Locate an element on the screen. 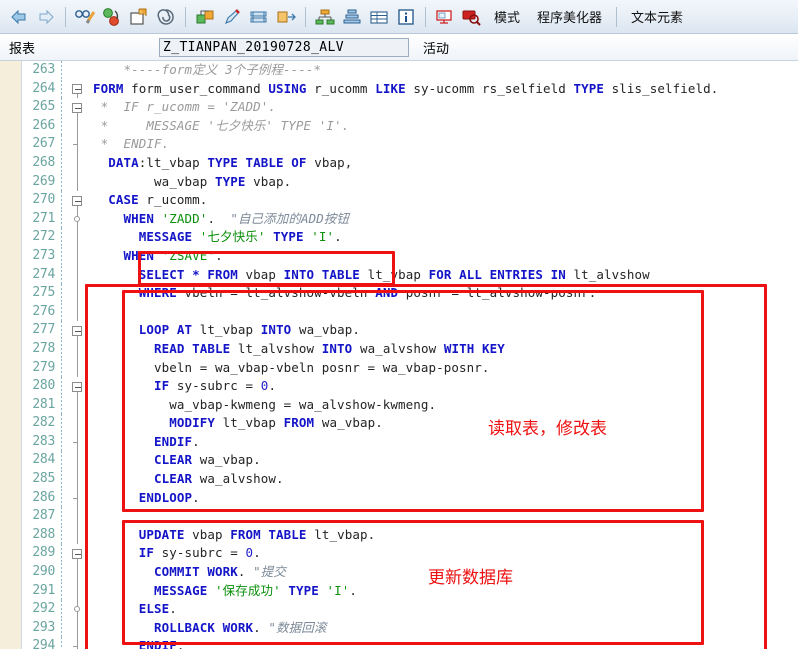  code-line: 267 * ENDIF. is located at coordinates (410, 144).